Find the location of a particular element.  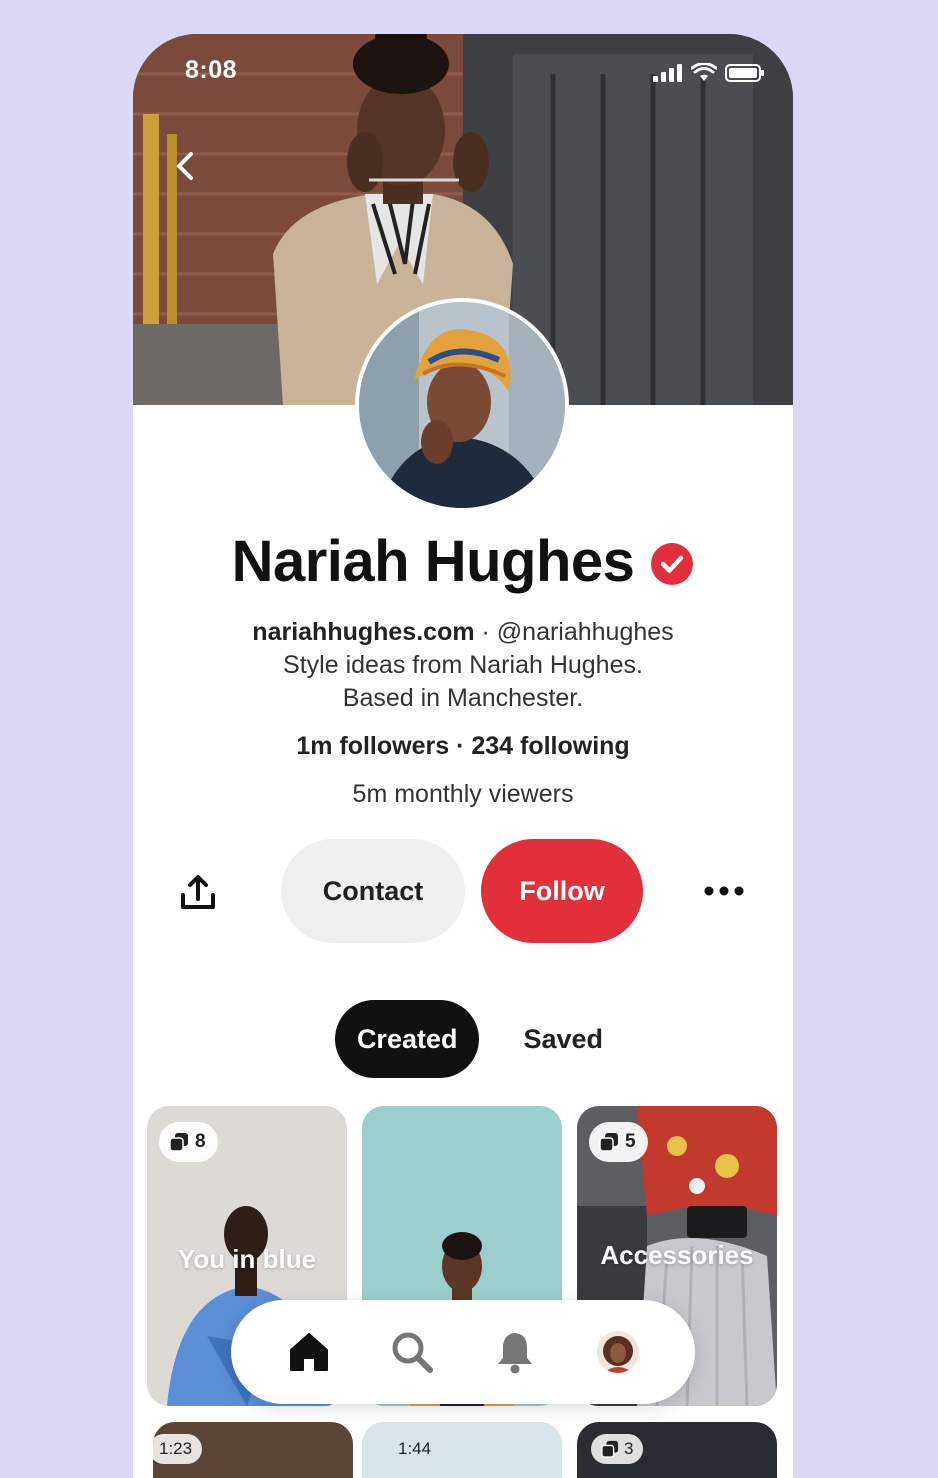

board-count-badge: 8 is located at coordinates (188, 1142).